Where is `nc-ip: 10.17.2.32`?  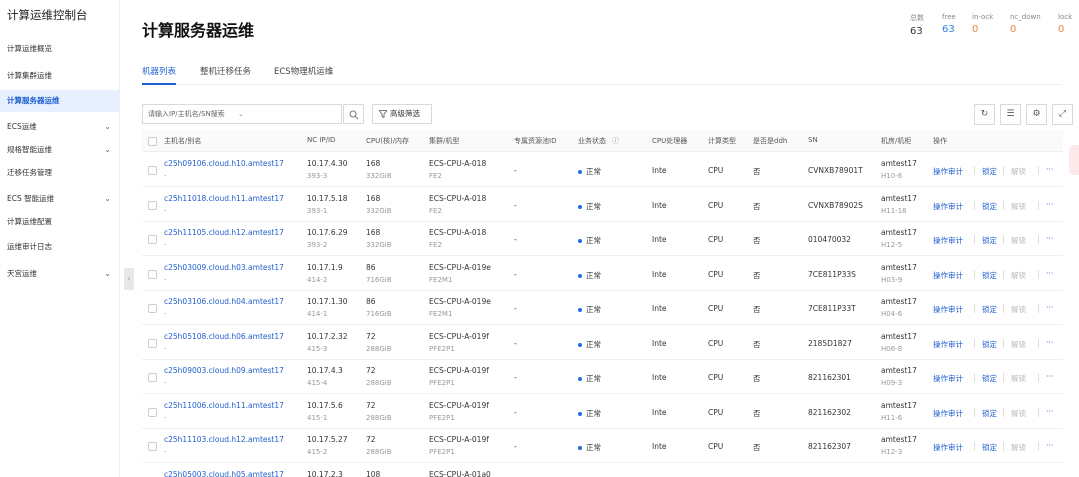 nc-ip: 10.17.2.32 is located at coordinates (327, 336).